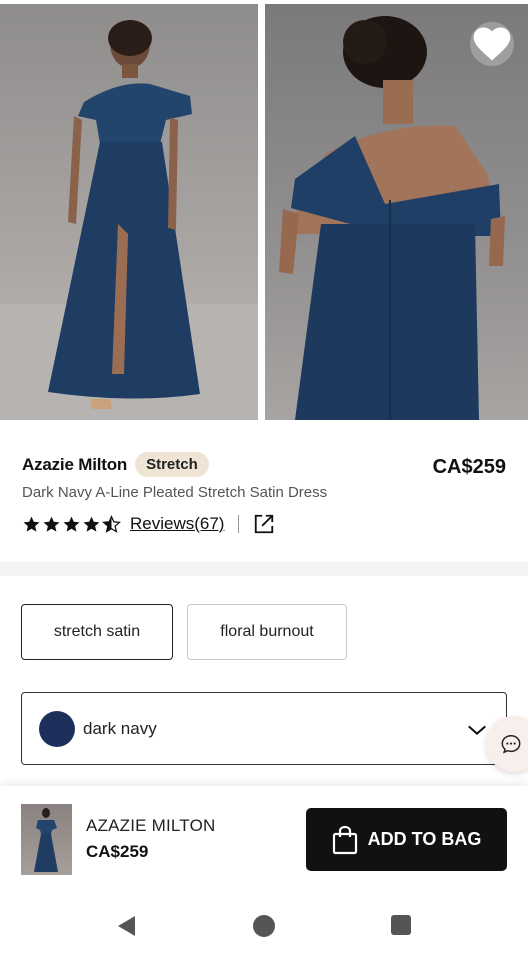 Image resolution: width=528 pixels, height=960 pixels. Describe the element at coordinates (264, 524) in the screenshot. I see `external-link-icon` at that location.